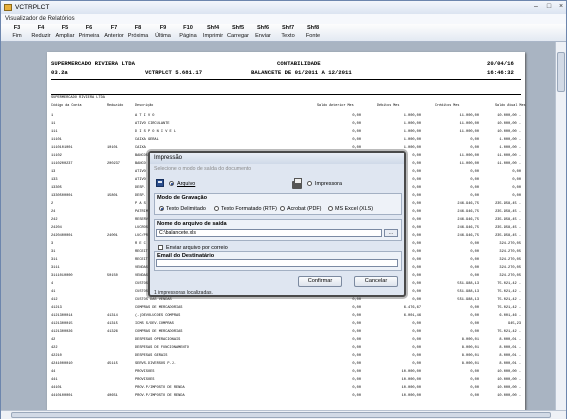 This screenshot has width=567, height=419. I want to click on toolbar-button-reduzir: F4 Reduzir, so click(41, 32).